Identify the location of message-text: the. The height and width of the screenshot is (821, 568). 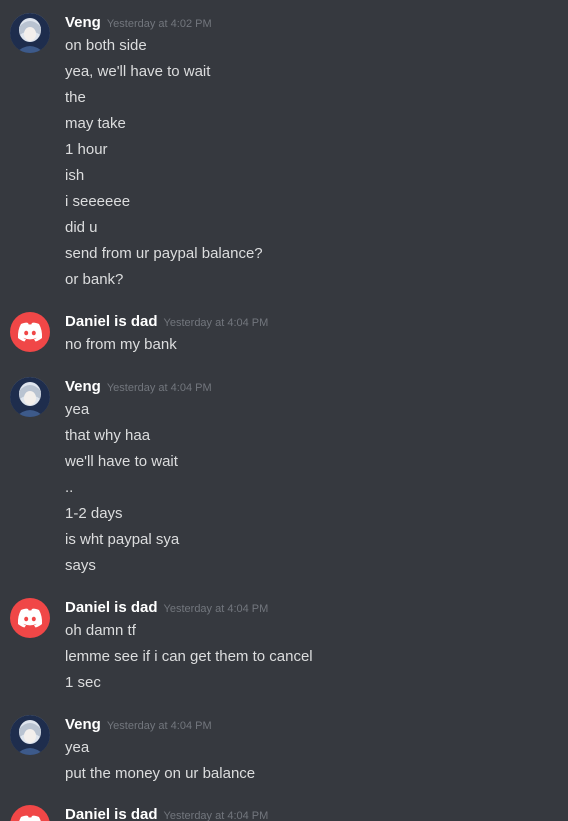
(75, 97).